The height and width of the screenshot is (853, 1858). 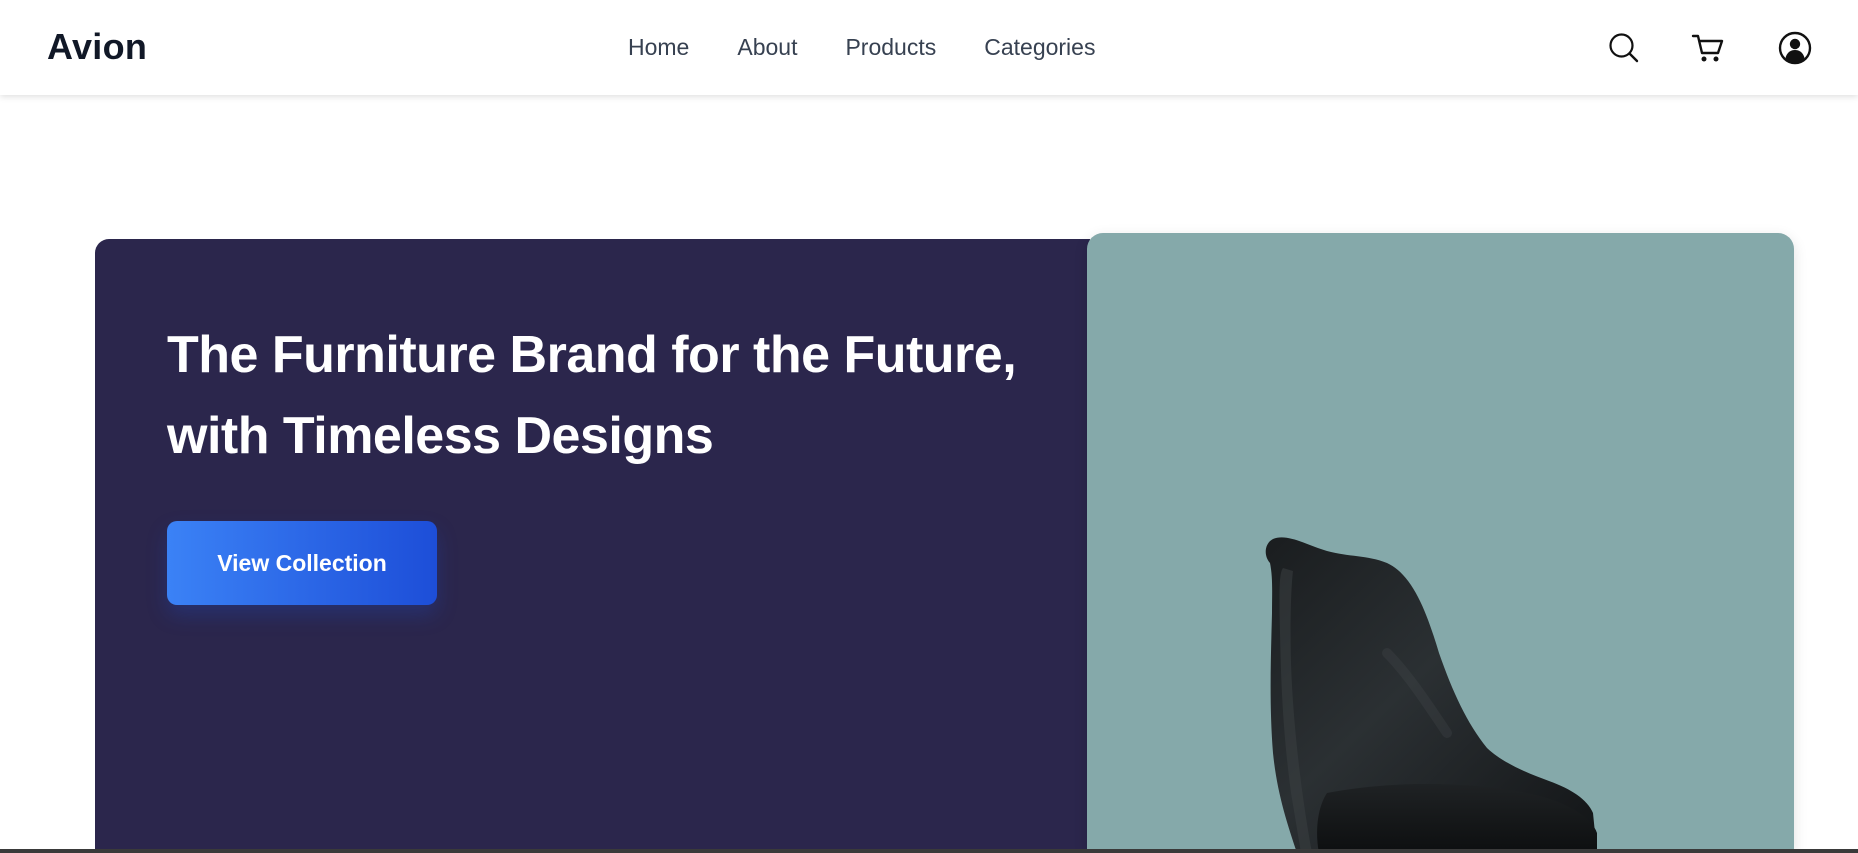 I want to click on main-nav: Home About Products Categories, so click(x=861, y=47).